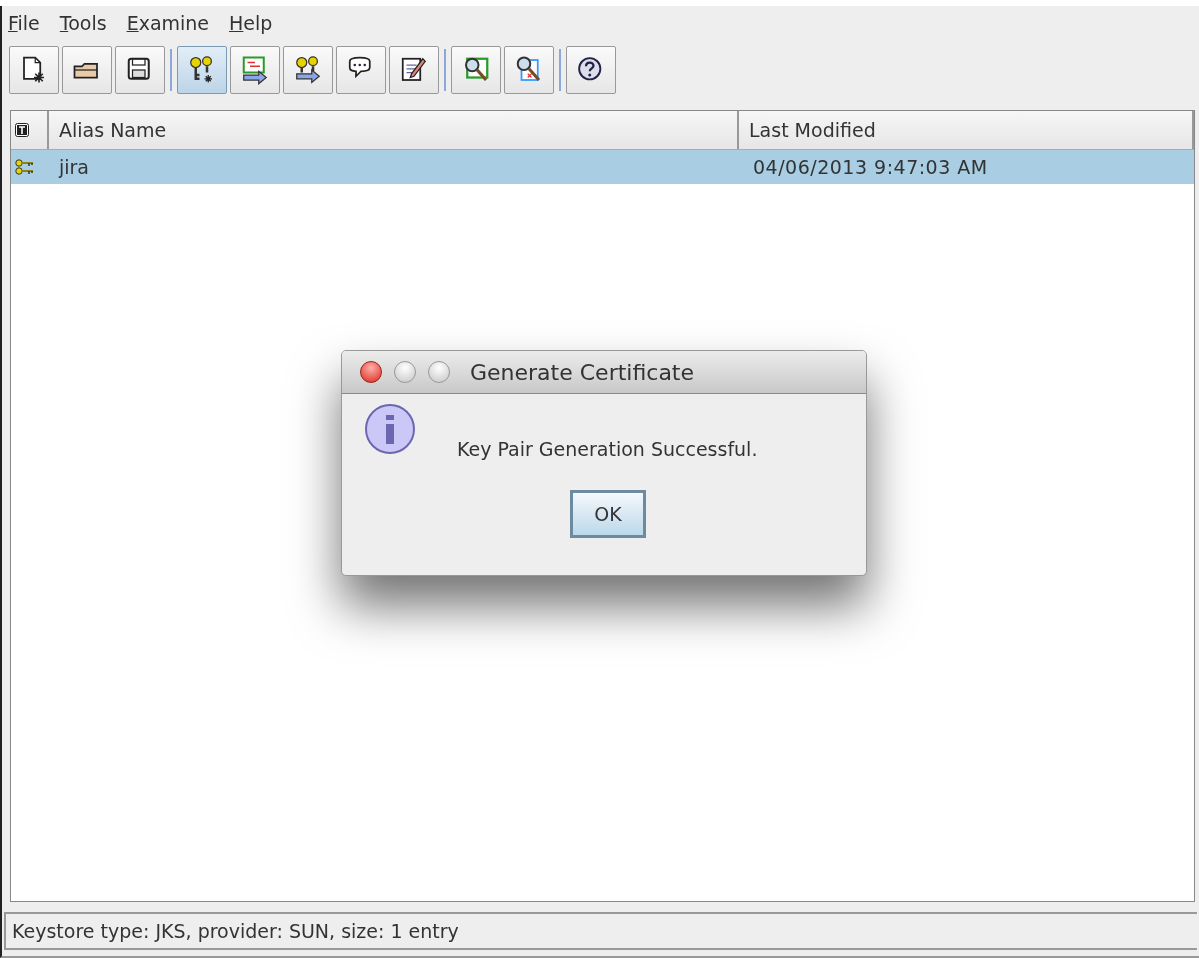 This screenshot has width=1199, height=958. What do you see at coordinates (371, 372) in the screenshot?
I see `window-close-button` at bounding box center [371, 372].